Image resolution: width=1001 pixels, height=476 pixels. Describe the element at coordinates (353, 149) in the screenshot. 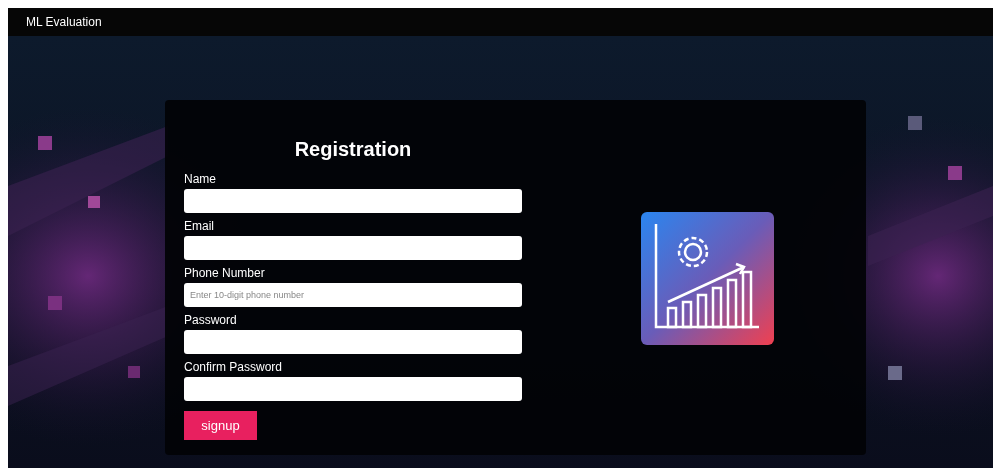

I see `form-title: Registration` at that location.